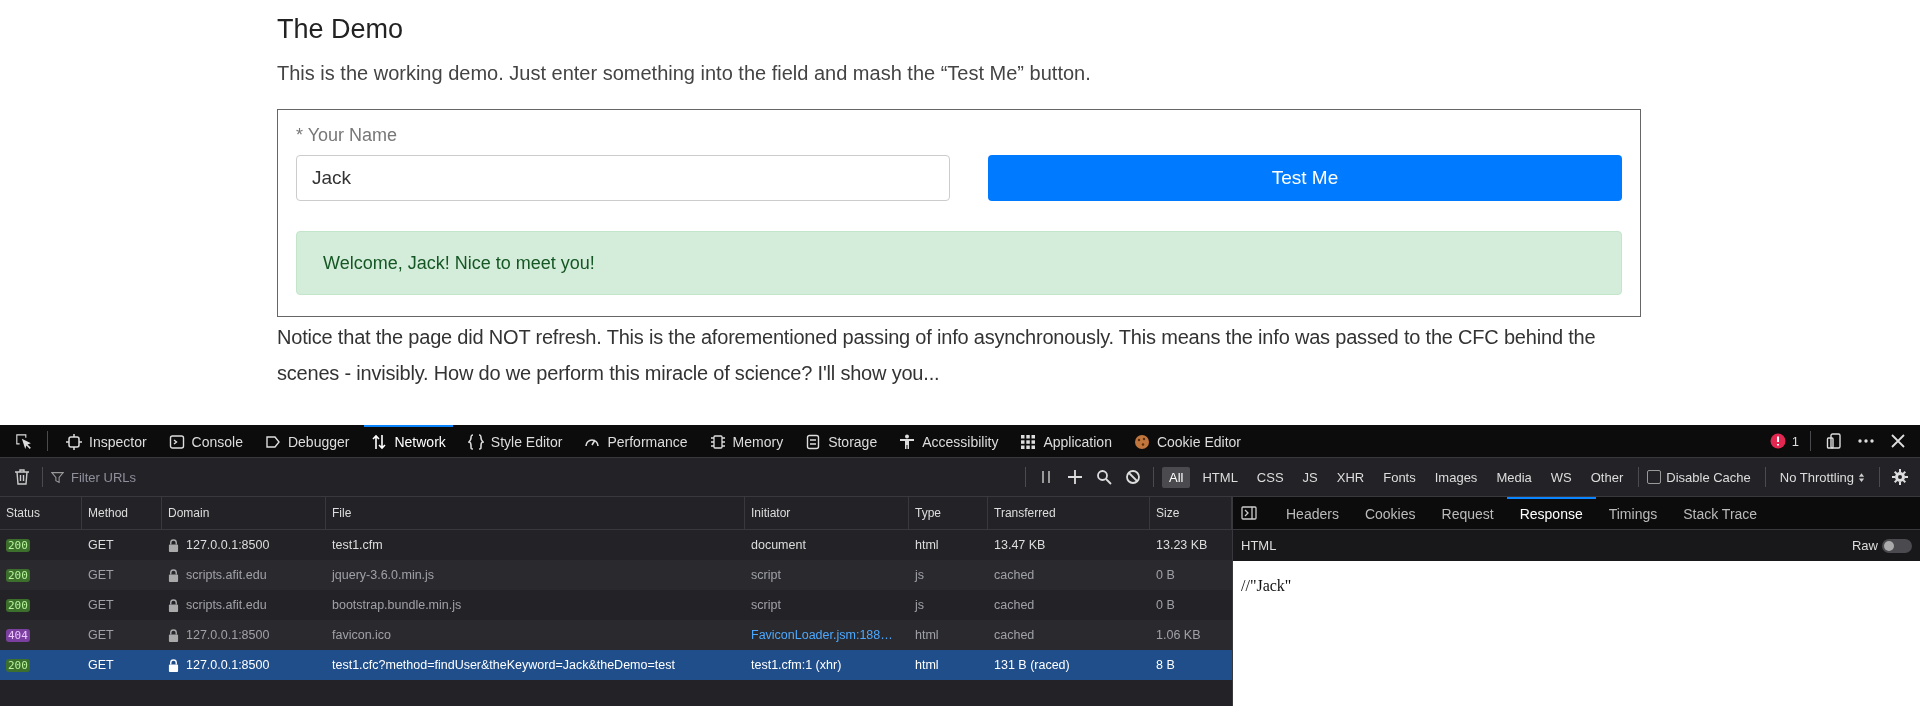 The image size is (1920, 706). Describe the element at coordinates (948, 513) in the screenshot. I see `column-header: Type` at that location.